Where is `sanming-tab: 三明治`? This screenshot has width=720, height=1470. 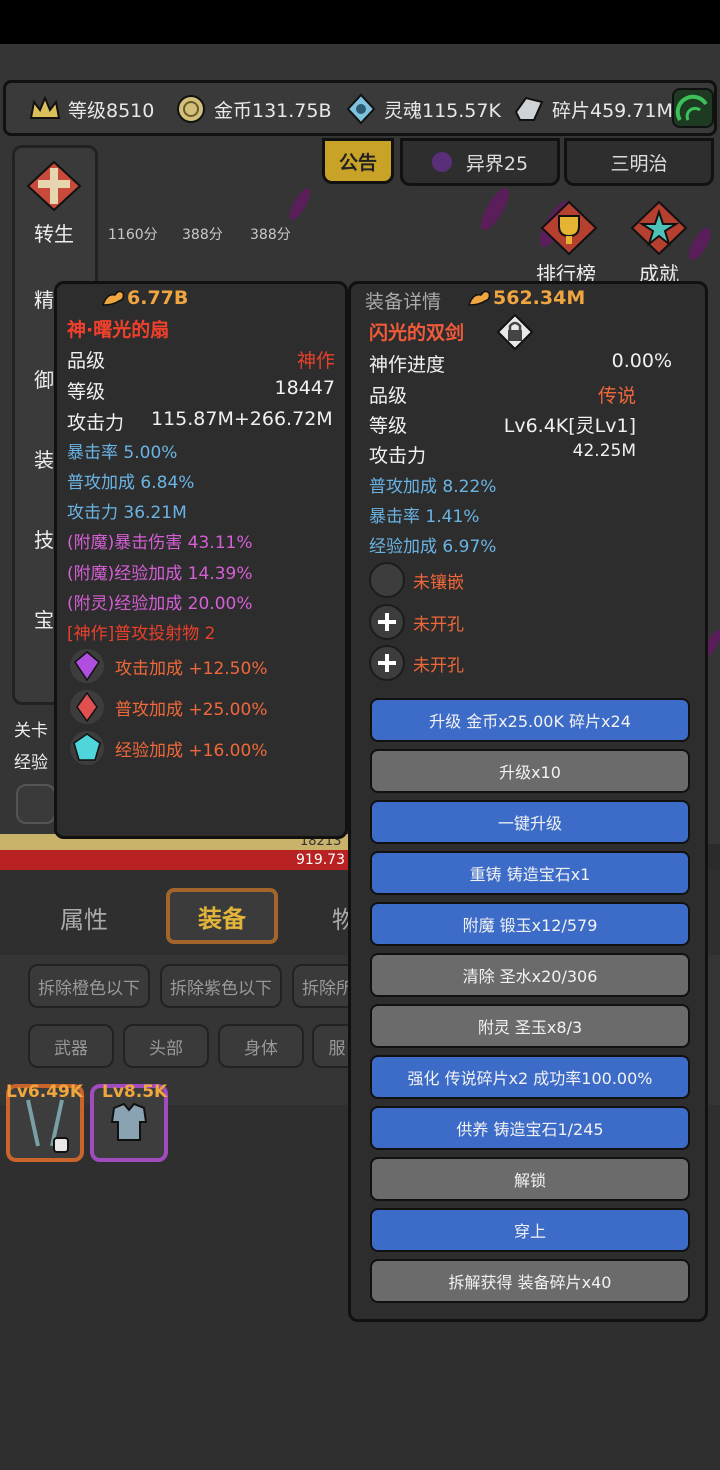
sanming-tab: 三明治 is located at coordinates (639, 162).